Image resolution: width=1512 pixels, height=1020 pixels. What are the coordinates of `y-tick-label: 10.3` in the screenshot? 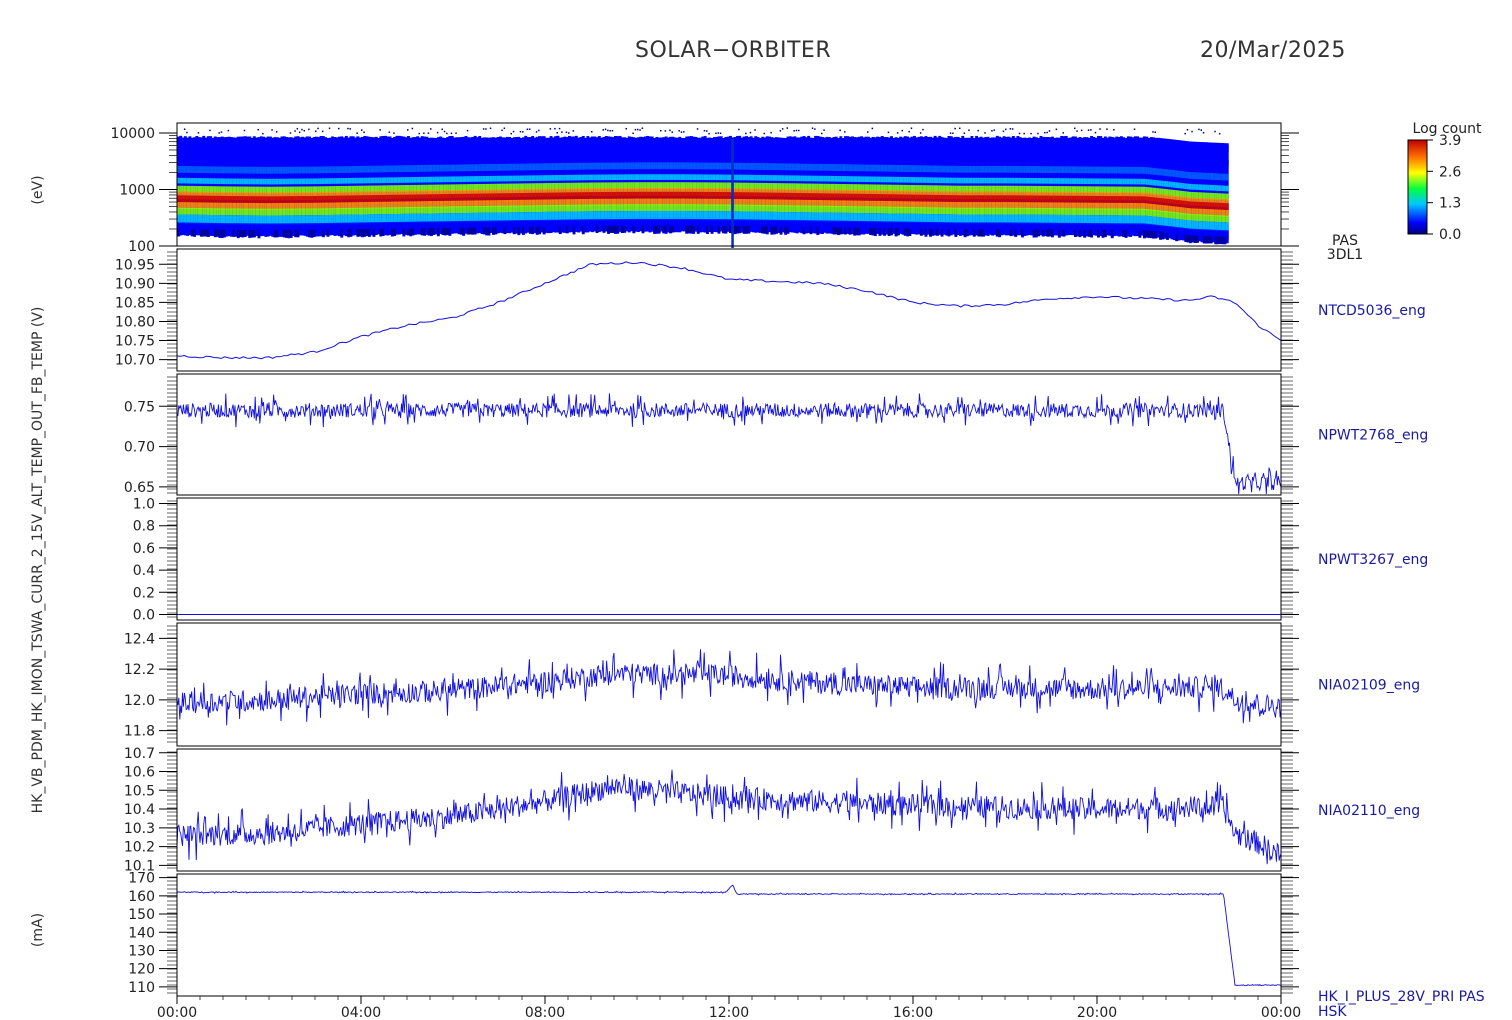 It's located at (139, 829).